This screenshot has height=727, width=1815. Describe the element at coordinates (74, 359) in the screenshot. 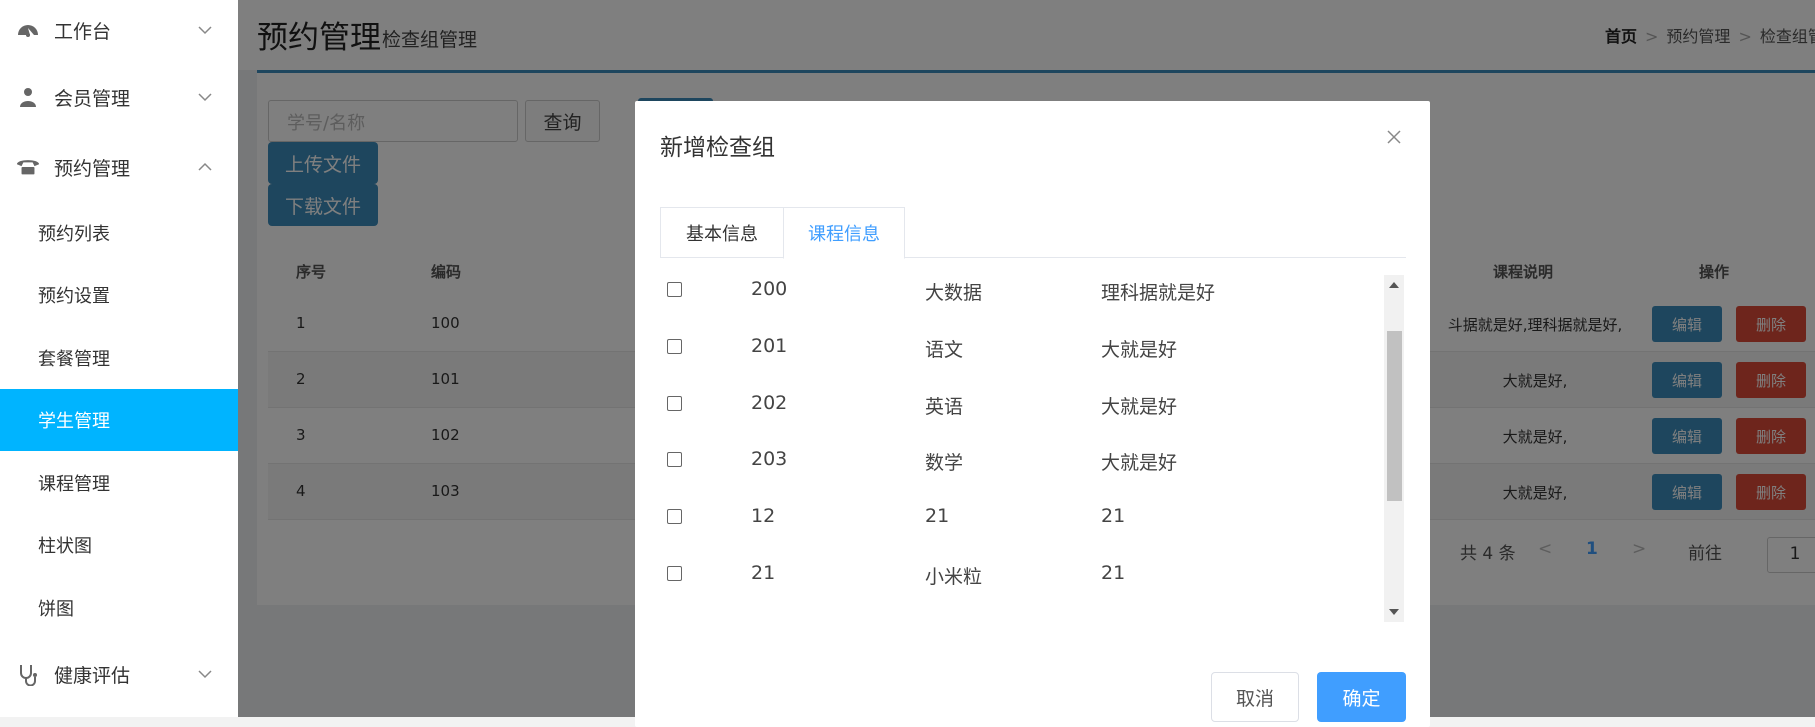

I see `submenu-label: 套餐管理` at that location.